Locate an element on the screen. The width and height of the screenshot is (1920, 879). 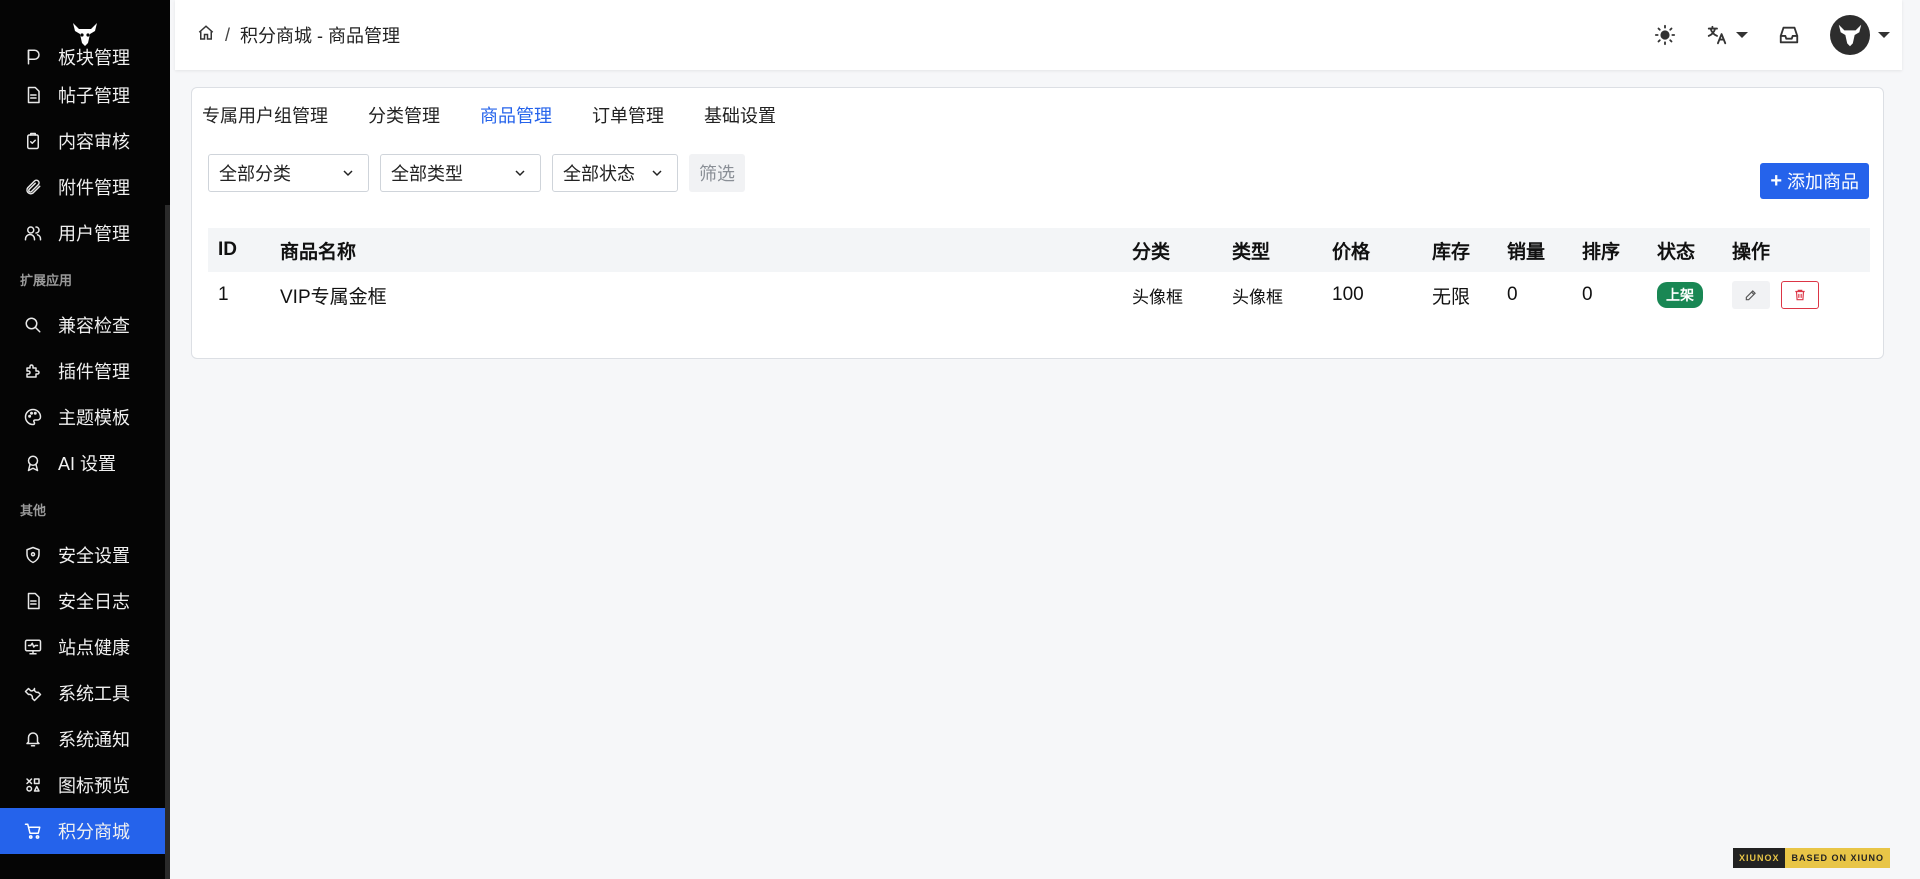
avatar is located at coordinates (1850, 35).